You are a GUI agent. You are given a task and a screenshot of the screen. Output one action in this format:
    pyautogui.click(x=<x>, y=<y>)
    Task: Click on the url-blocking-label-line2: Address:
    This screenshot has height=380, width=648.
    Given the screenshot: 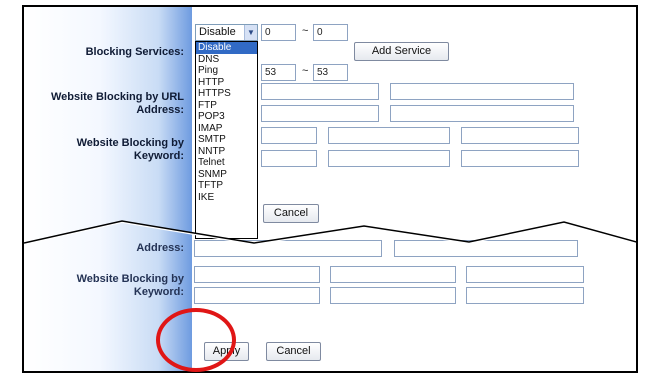 What is the action you would take?
    pyautogui.click(x=160, y=110)
    